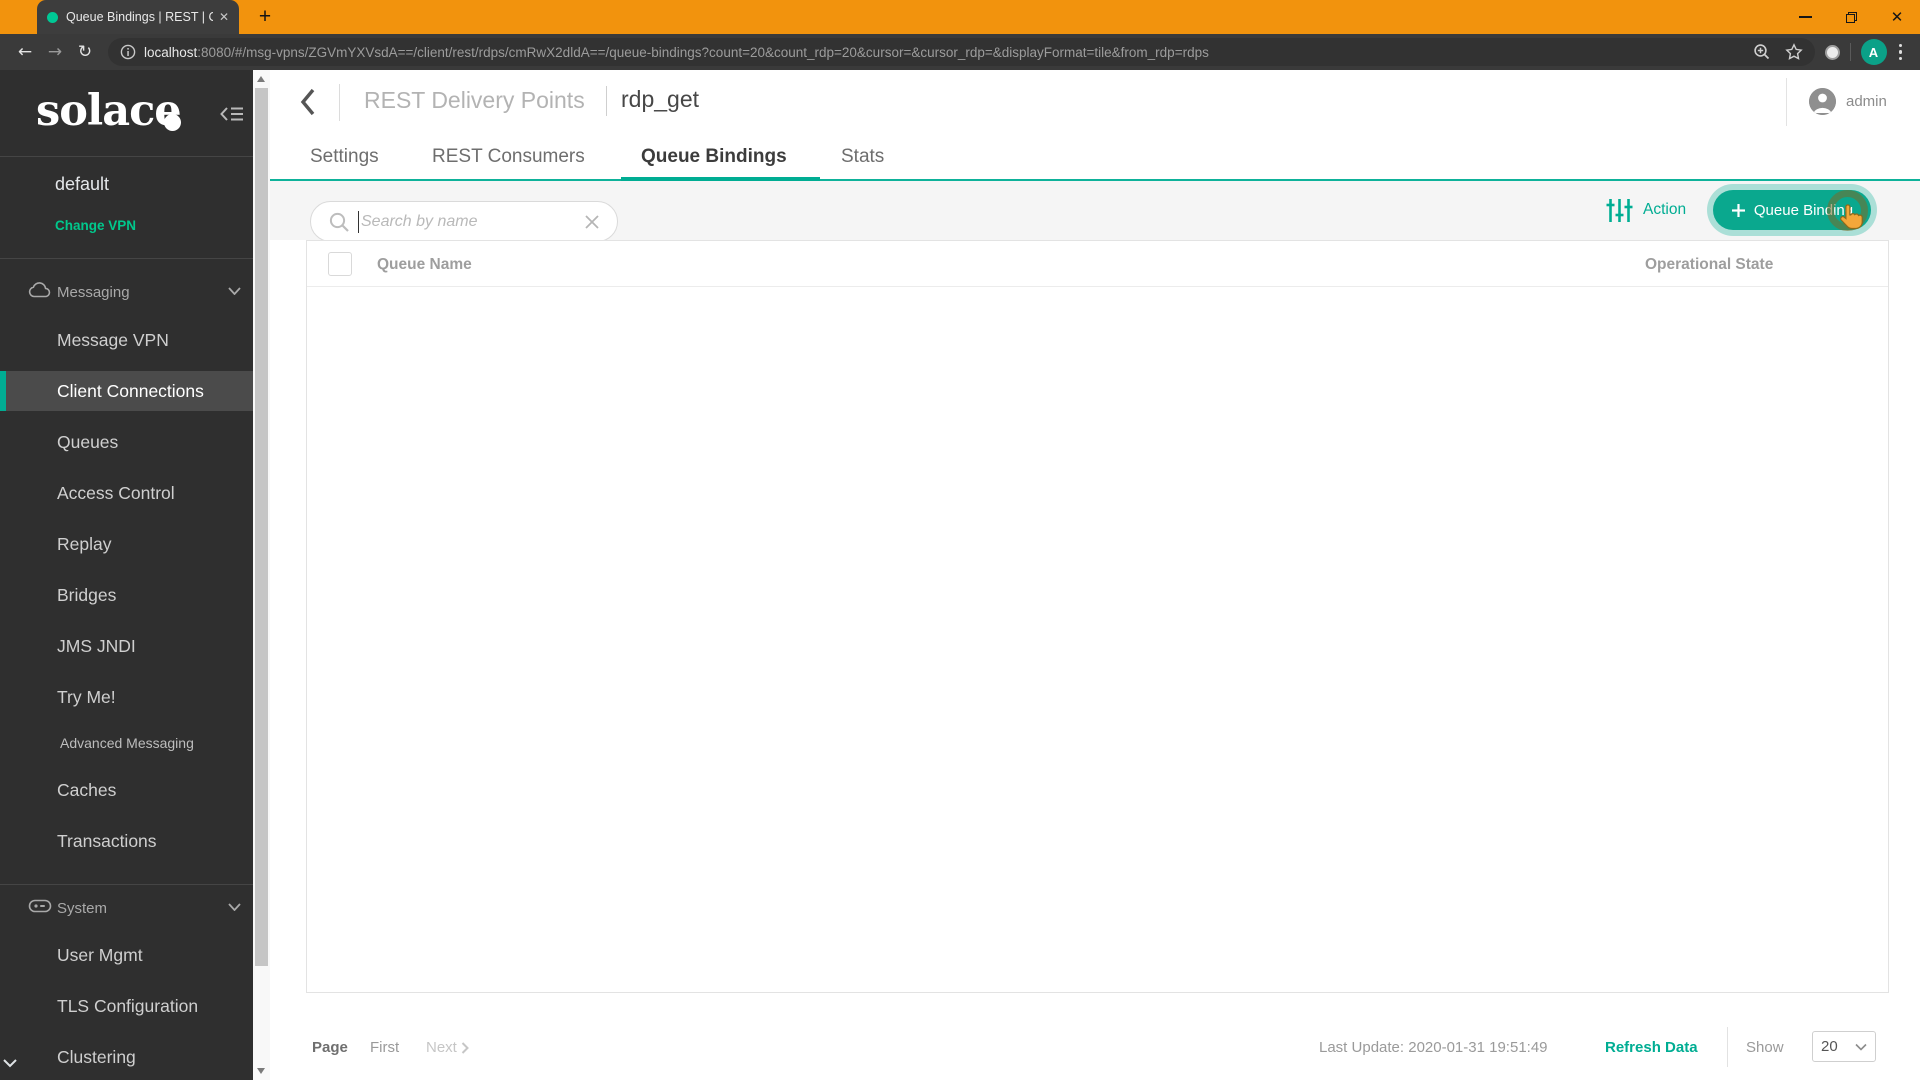 The height and width of the screenshot is (1080, 1920). I want to click on sidebar-section-system: System, so click(126, 909).